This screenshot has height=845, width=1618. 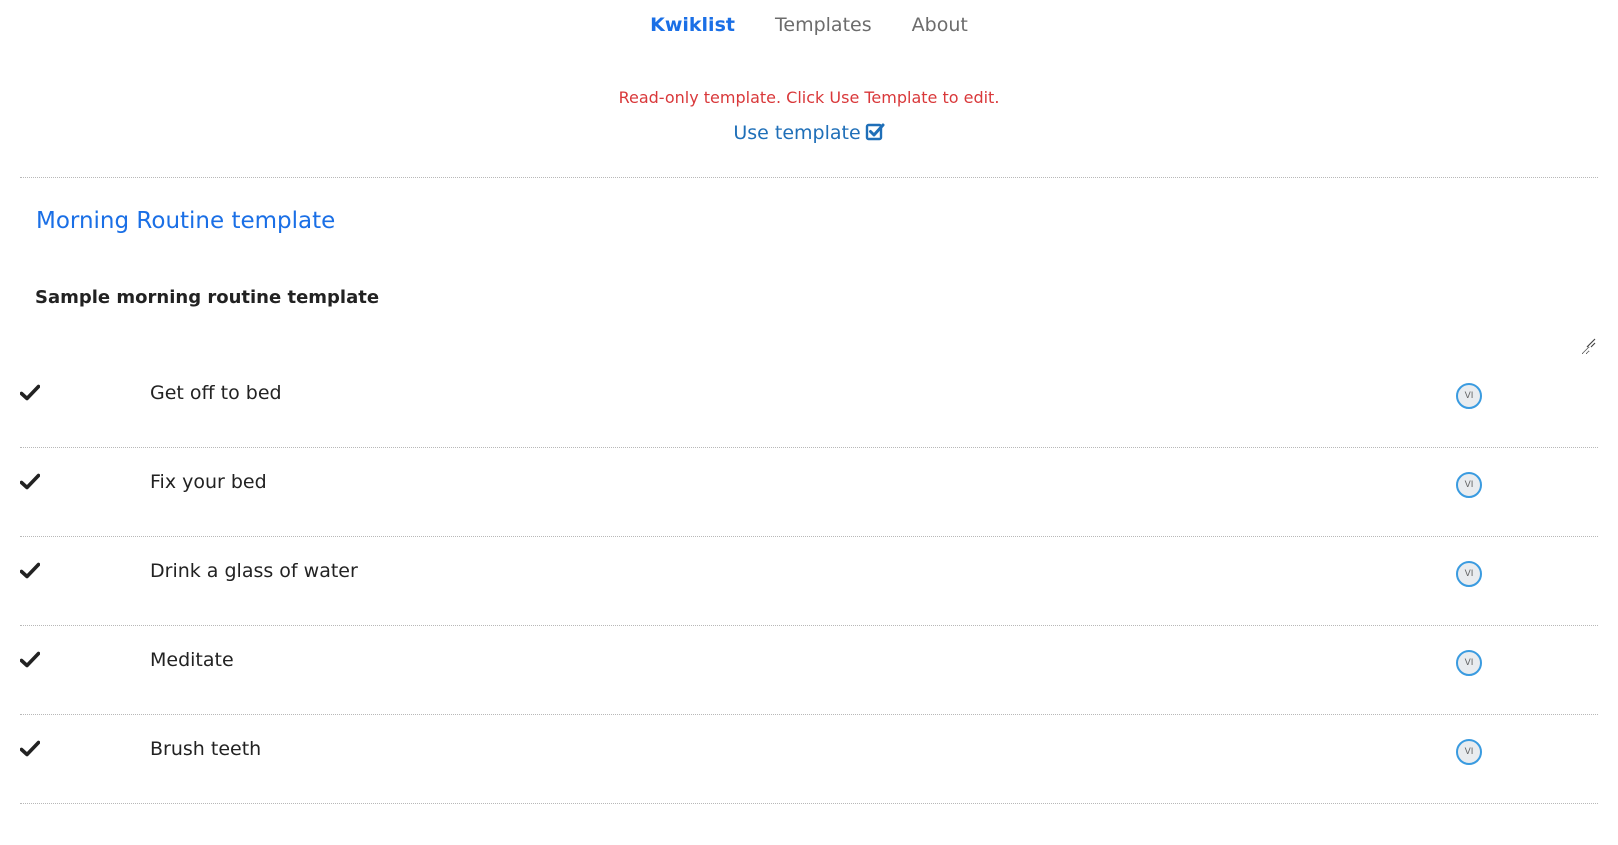 I want to click on item-label: Fix your bed, so click(x=208, y=482).